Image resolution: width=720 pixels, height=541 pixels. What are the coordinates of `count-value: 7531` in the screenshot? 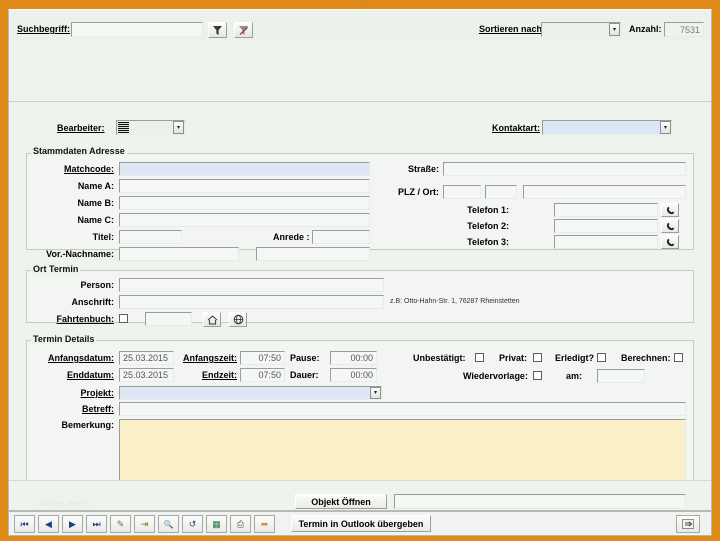 It's located at (684, 29).